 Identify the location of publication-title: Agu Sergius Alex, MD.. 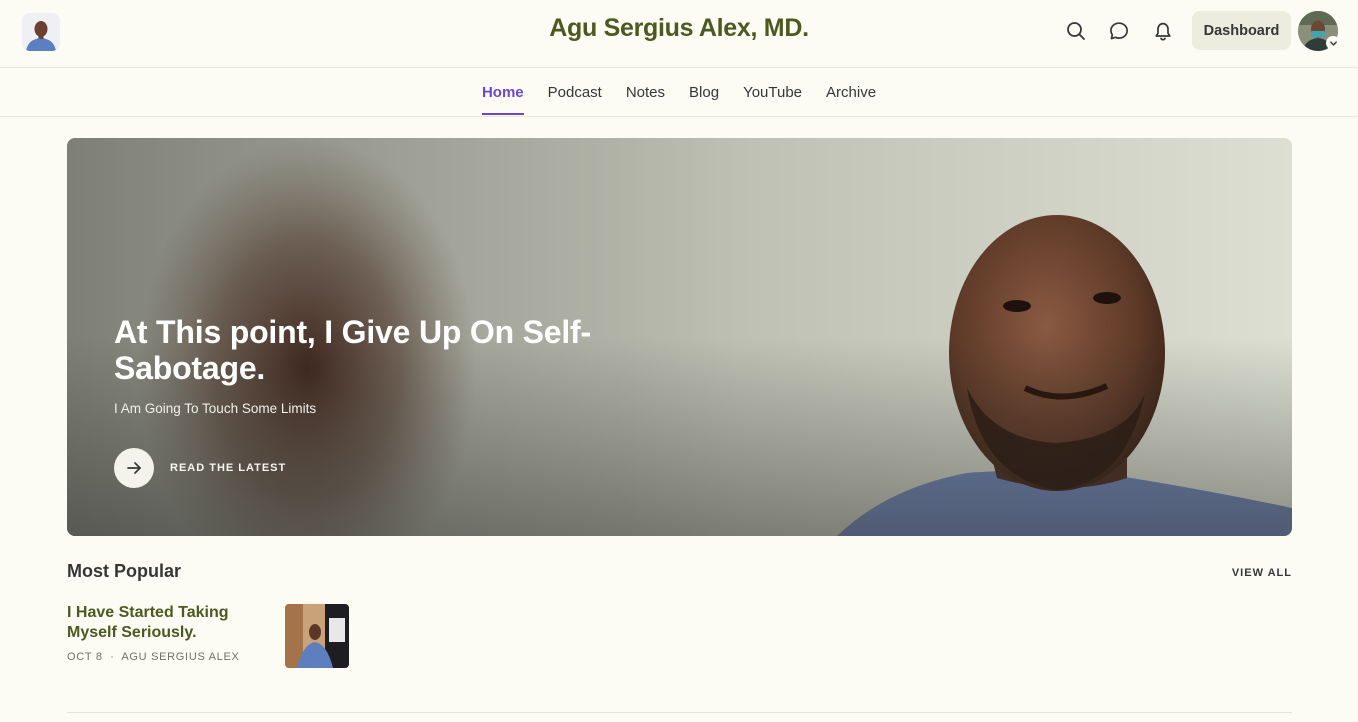
(679, 28).